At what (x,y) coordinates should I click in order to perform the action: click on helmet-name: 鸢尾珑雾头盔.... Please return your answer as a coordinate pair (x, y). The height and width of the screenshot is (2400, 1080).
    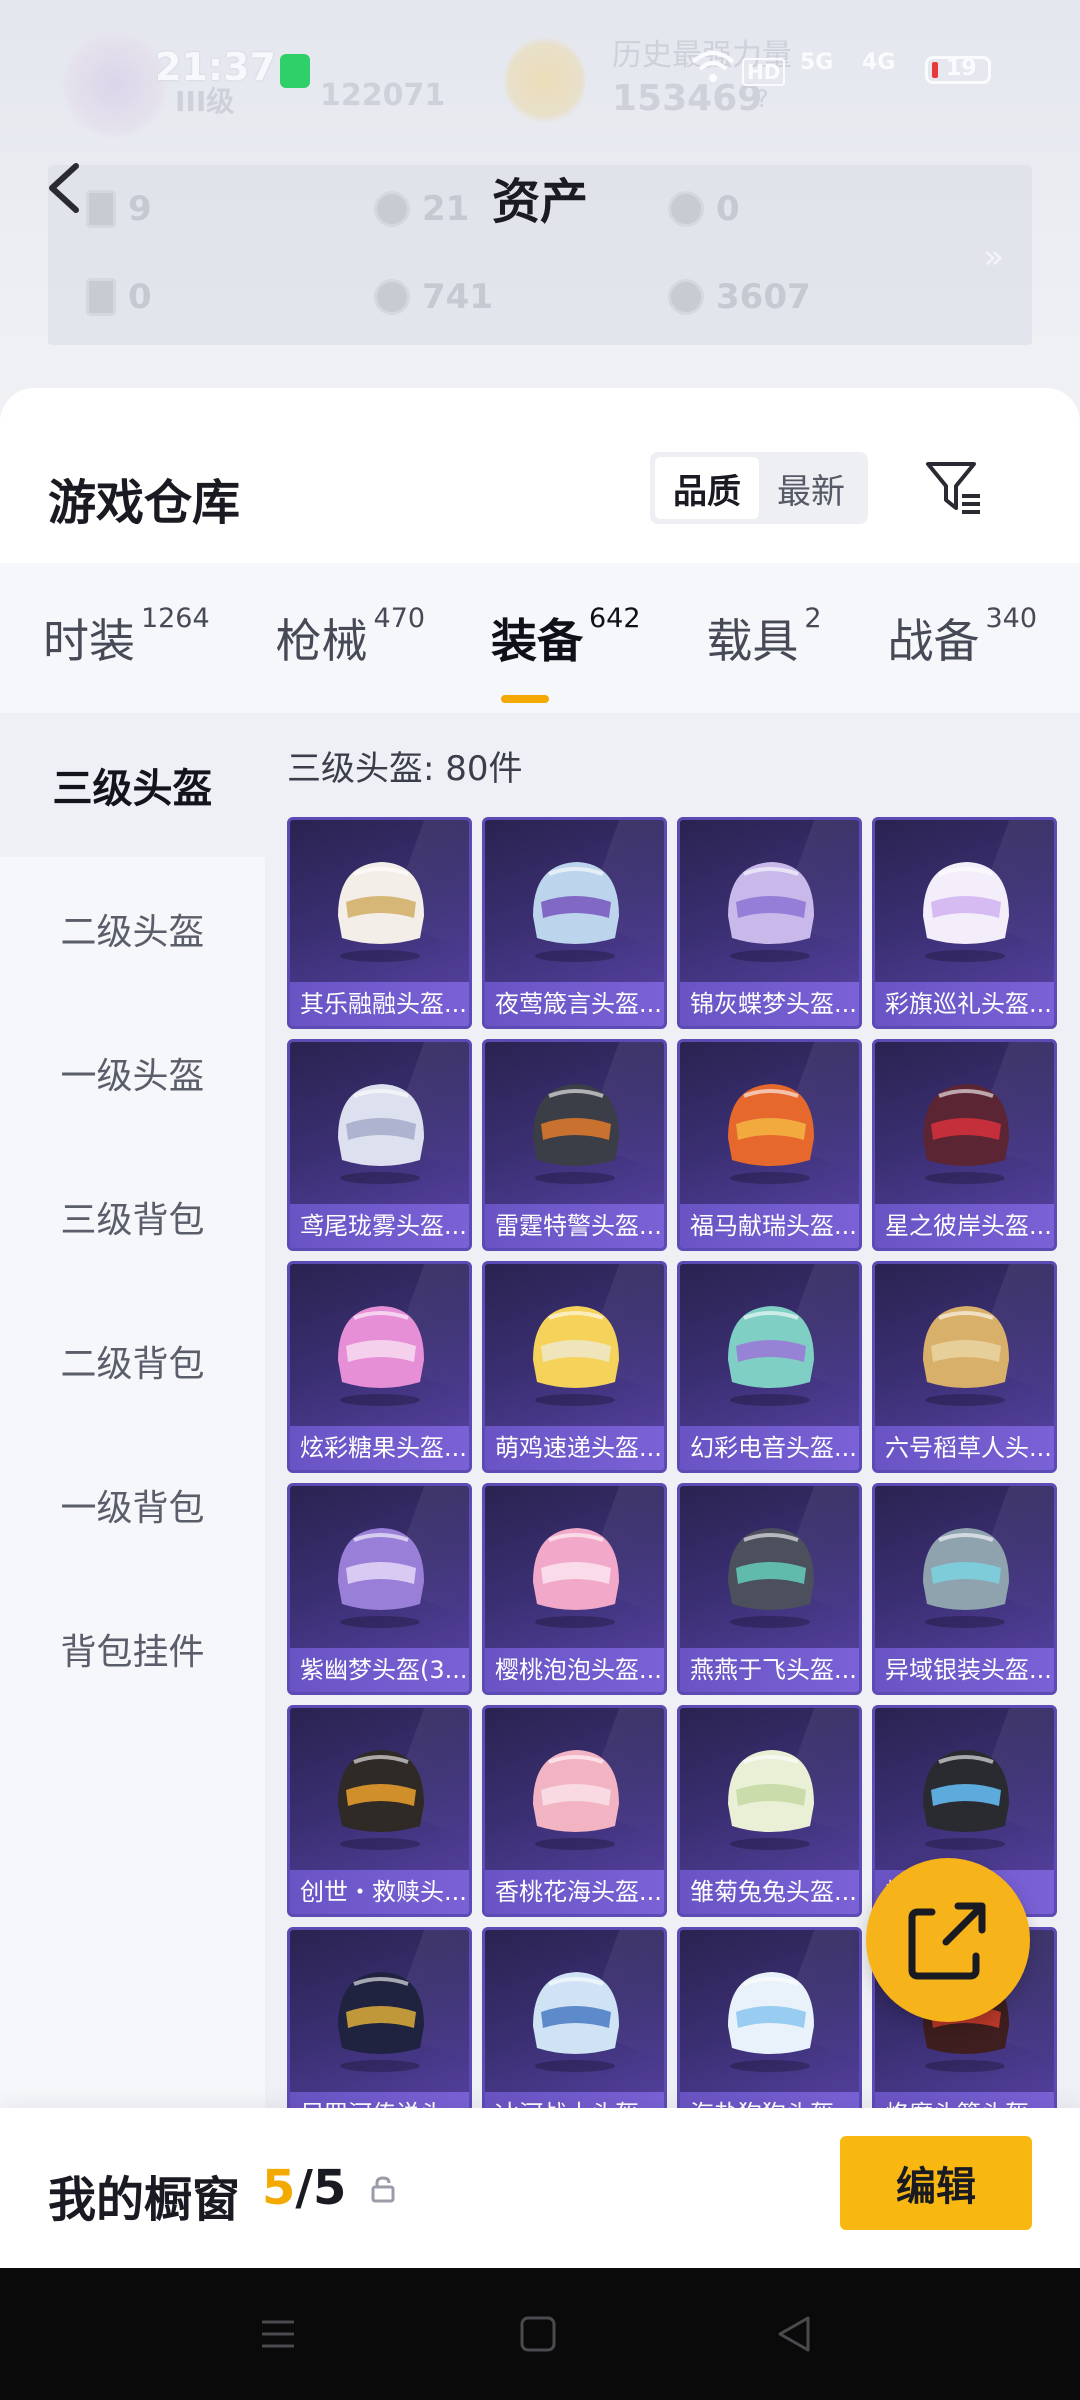
    Looking at the image, I should click on (379, 1226).